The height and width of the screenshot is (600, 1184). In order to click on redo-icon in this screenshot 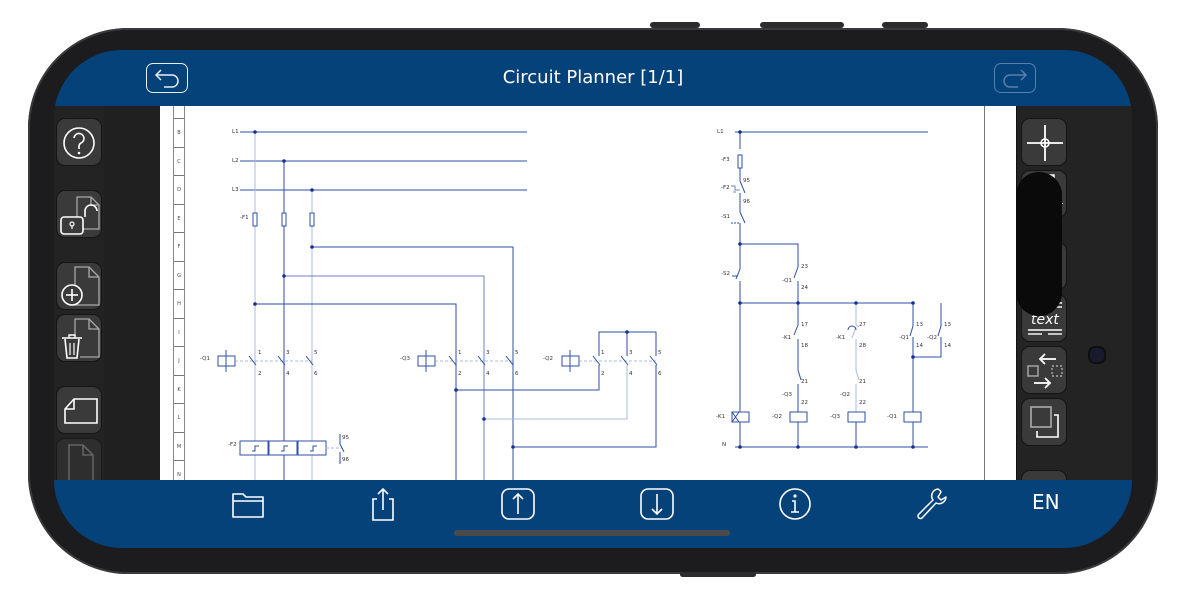, I will do `click(1015, 78)`.